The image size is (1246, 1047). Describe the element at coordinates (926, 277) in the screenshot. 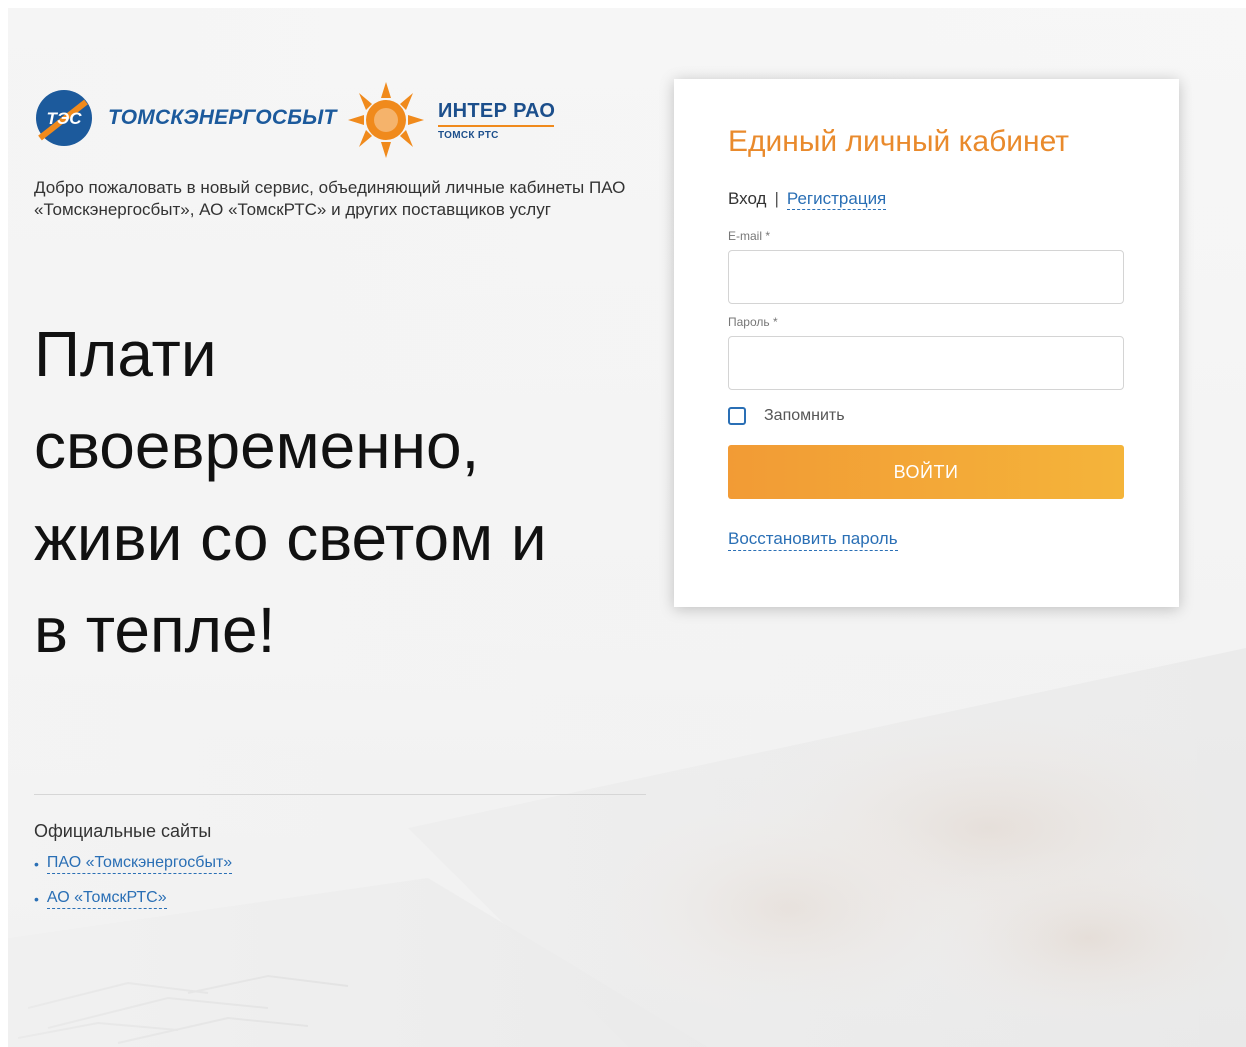

I see `email-field` at that location.